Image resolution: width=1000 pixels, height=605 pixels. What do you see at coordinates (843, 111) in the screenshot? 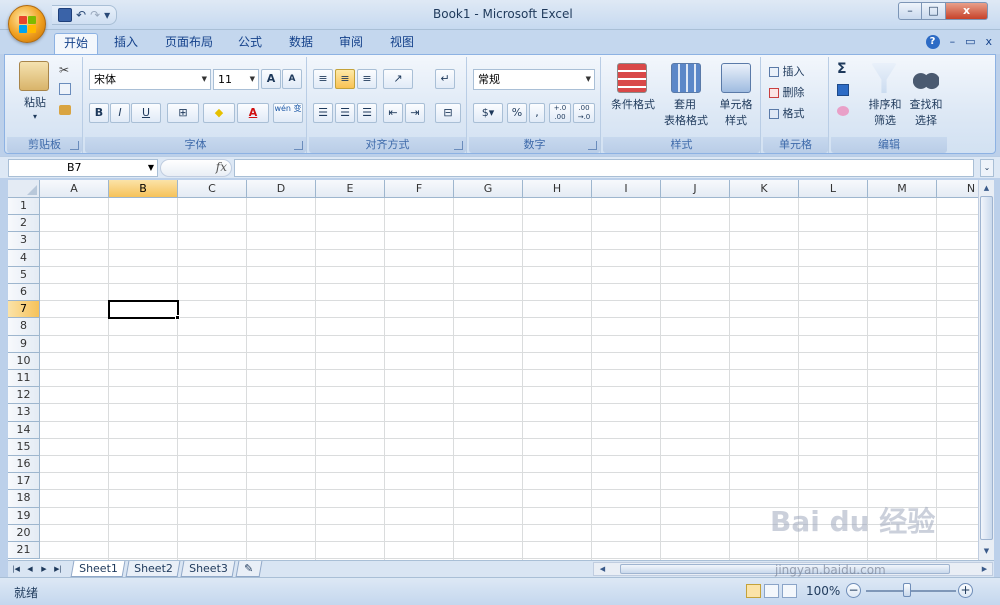
I see `clear-icon` at bounding box center [843, 111].